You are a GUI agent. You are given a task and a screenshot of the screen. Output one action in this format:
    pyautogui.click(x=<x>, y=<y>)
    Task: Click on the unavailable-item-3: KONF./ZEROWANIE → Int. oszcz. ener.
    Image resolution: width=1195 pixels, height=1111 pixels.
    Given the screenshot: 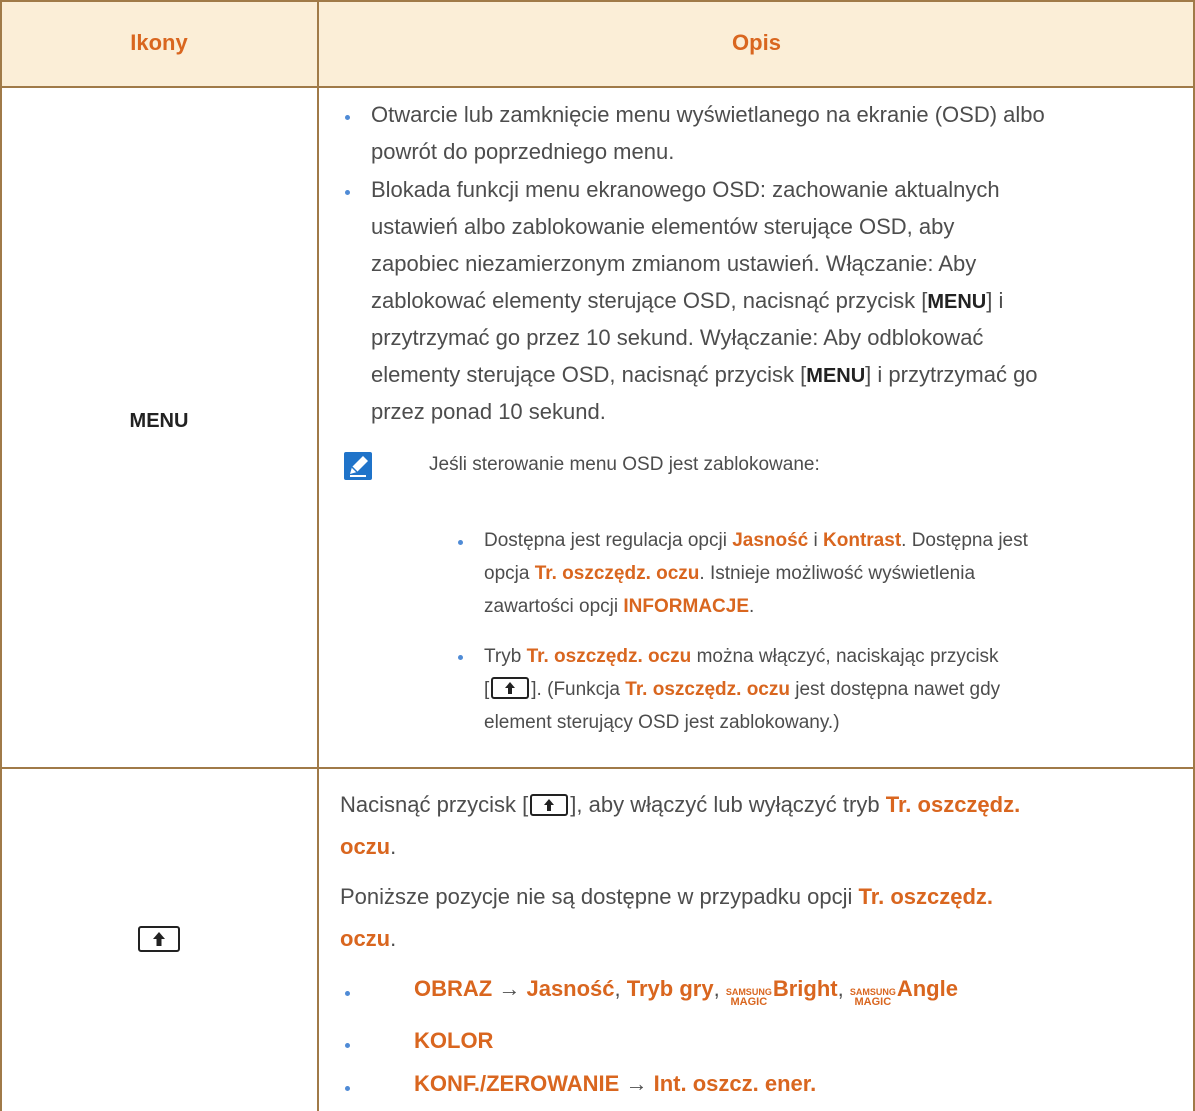 What is the action you would take?
    pyautogui.click(x=615, y=1083)
    